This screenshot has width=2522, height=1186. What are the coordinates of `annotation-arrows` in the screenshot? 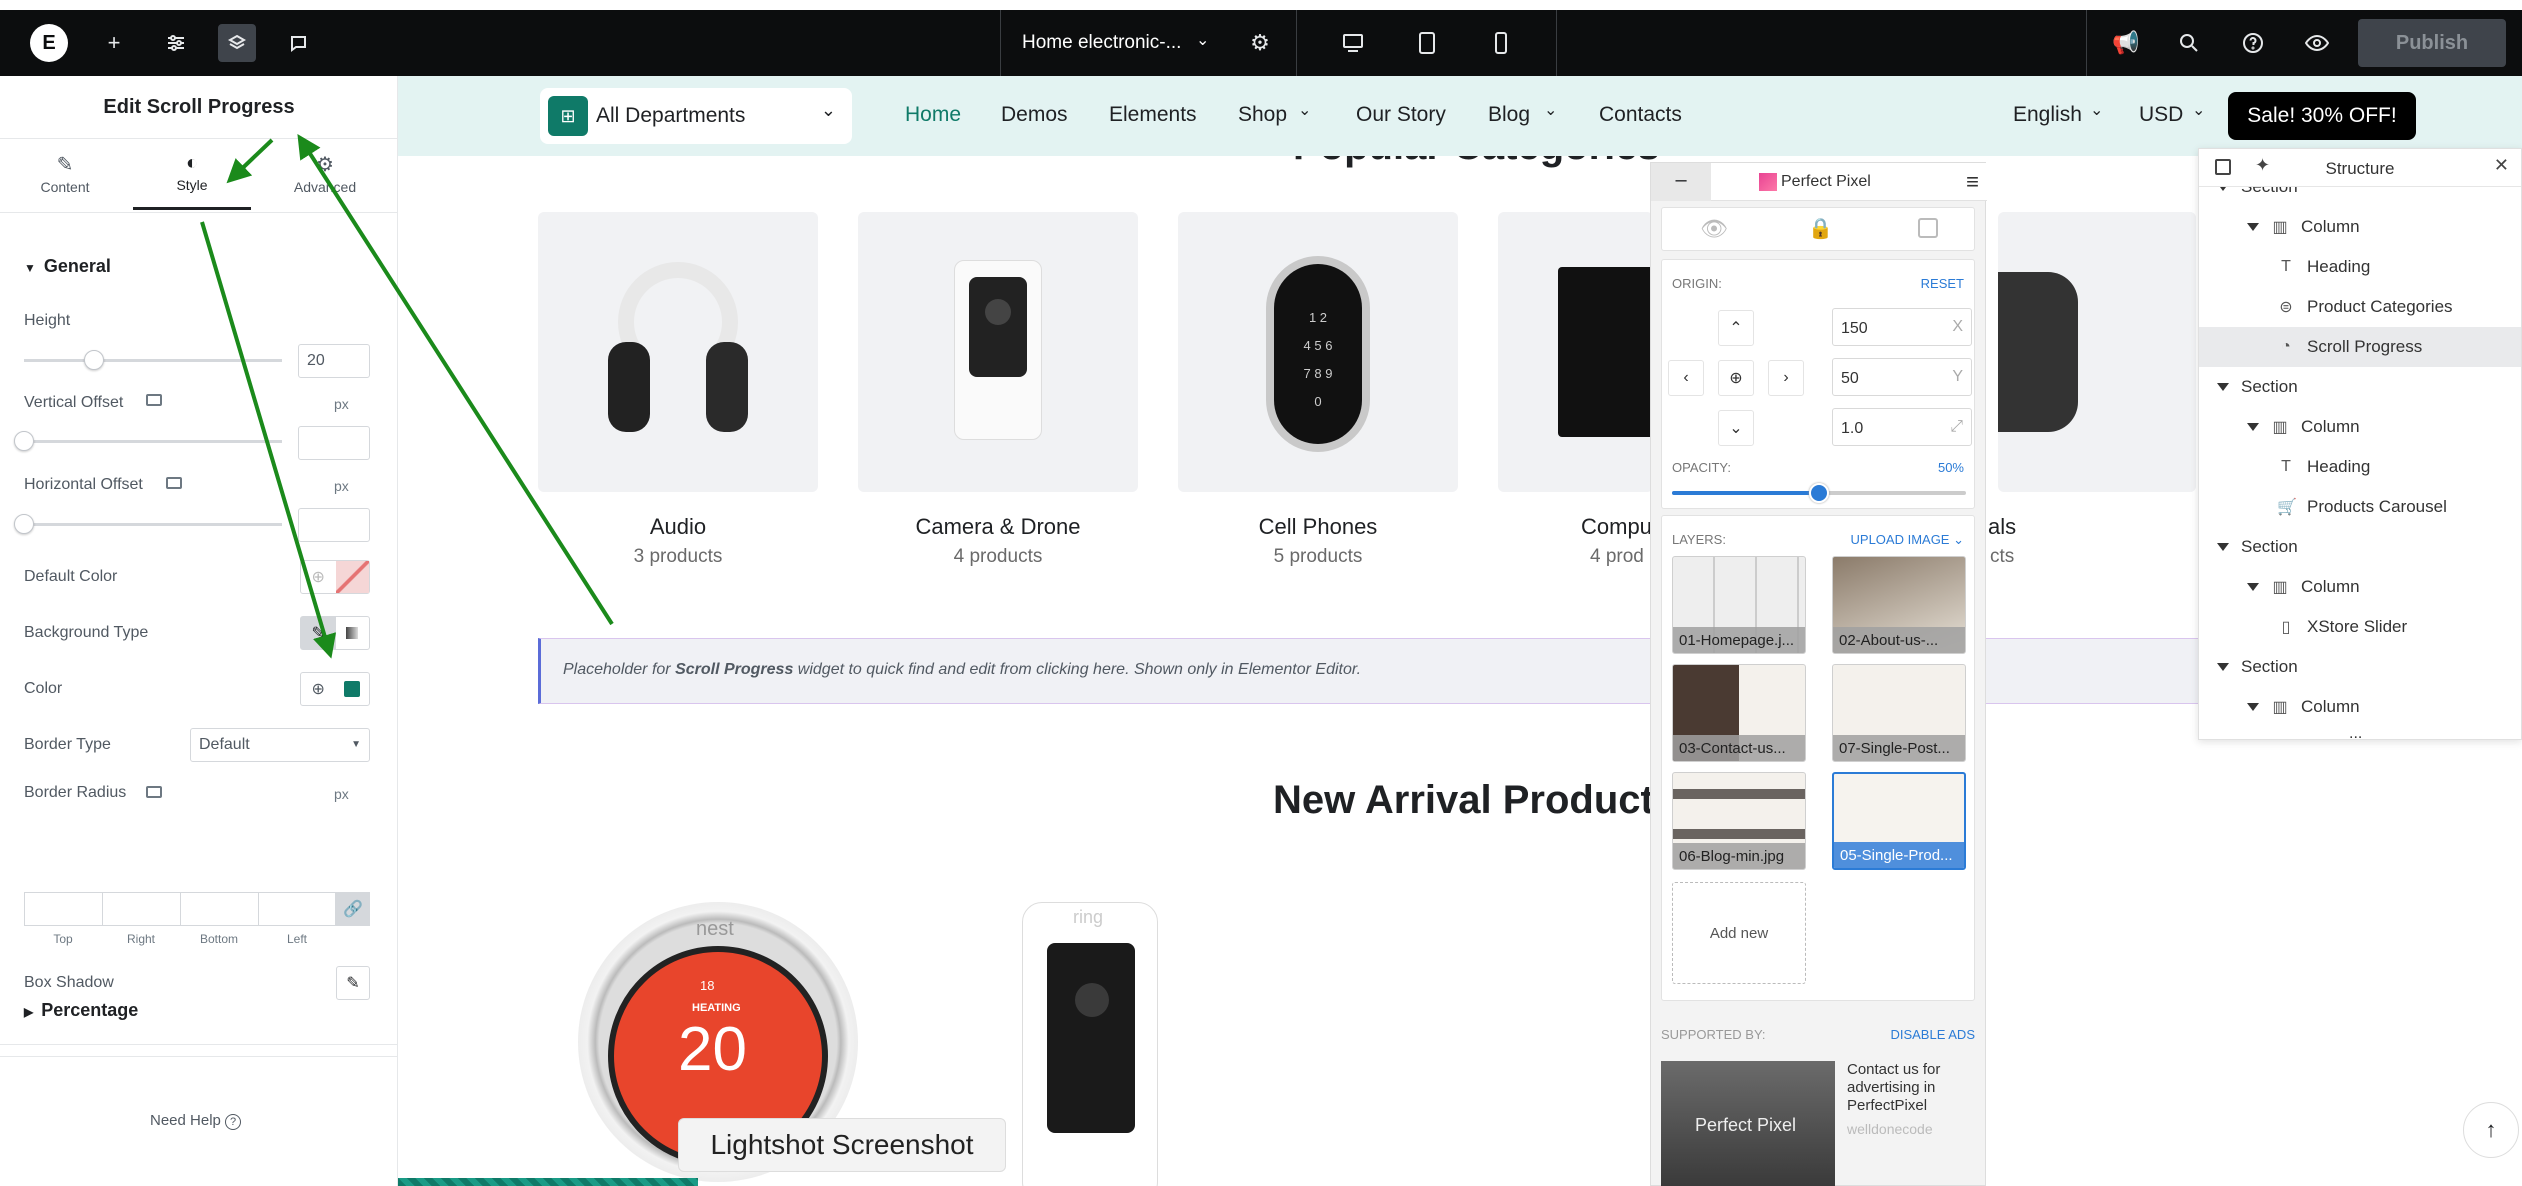 It's located at (407, 396).